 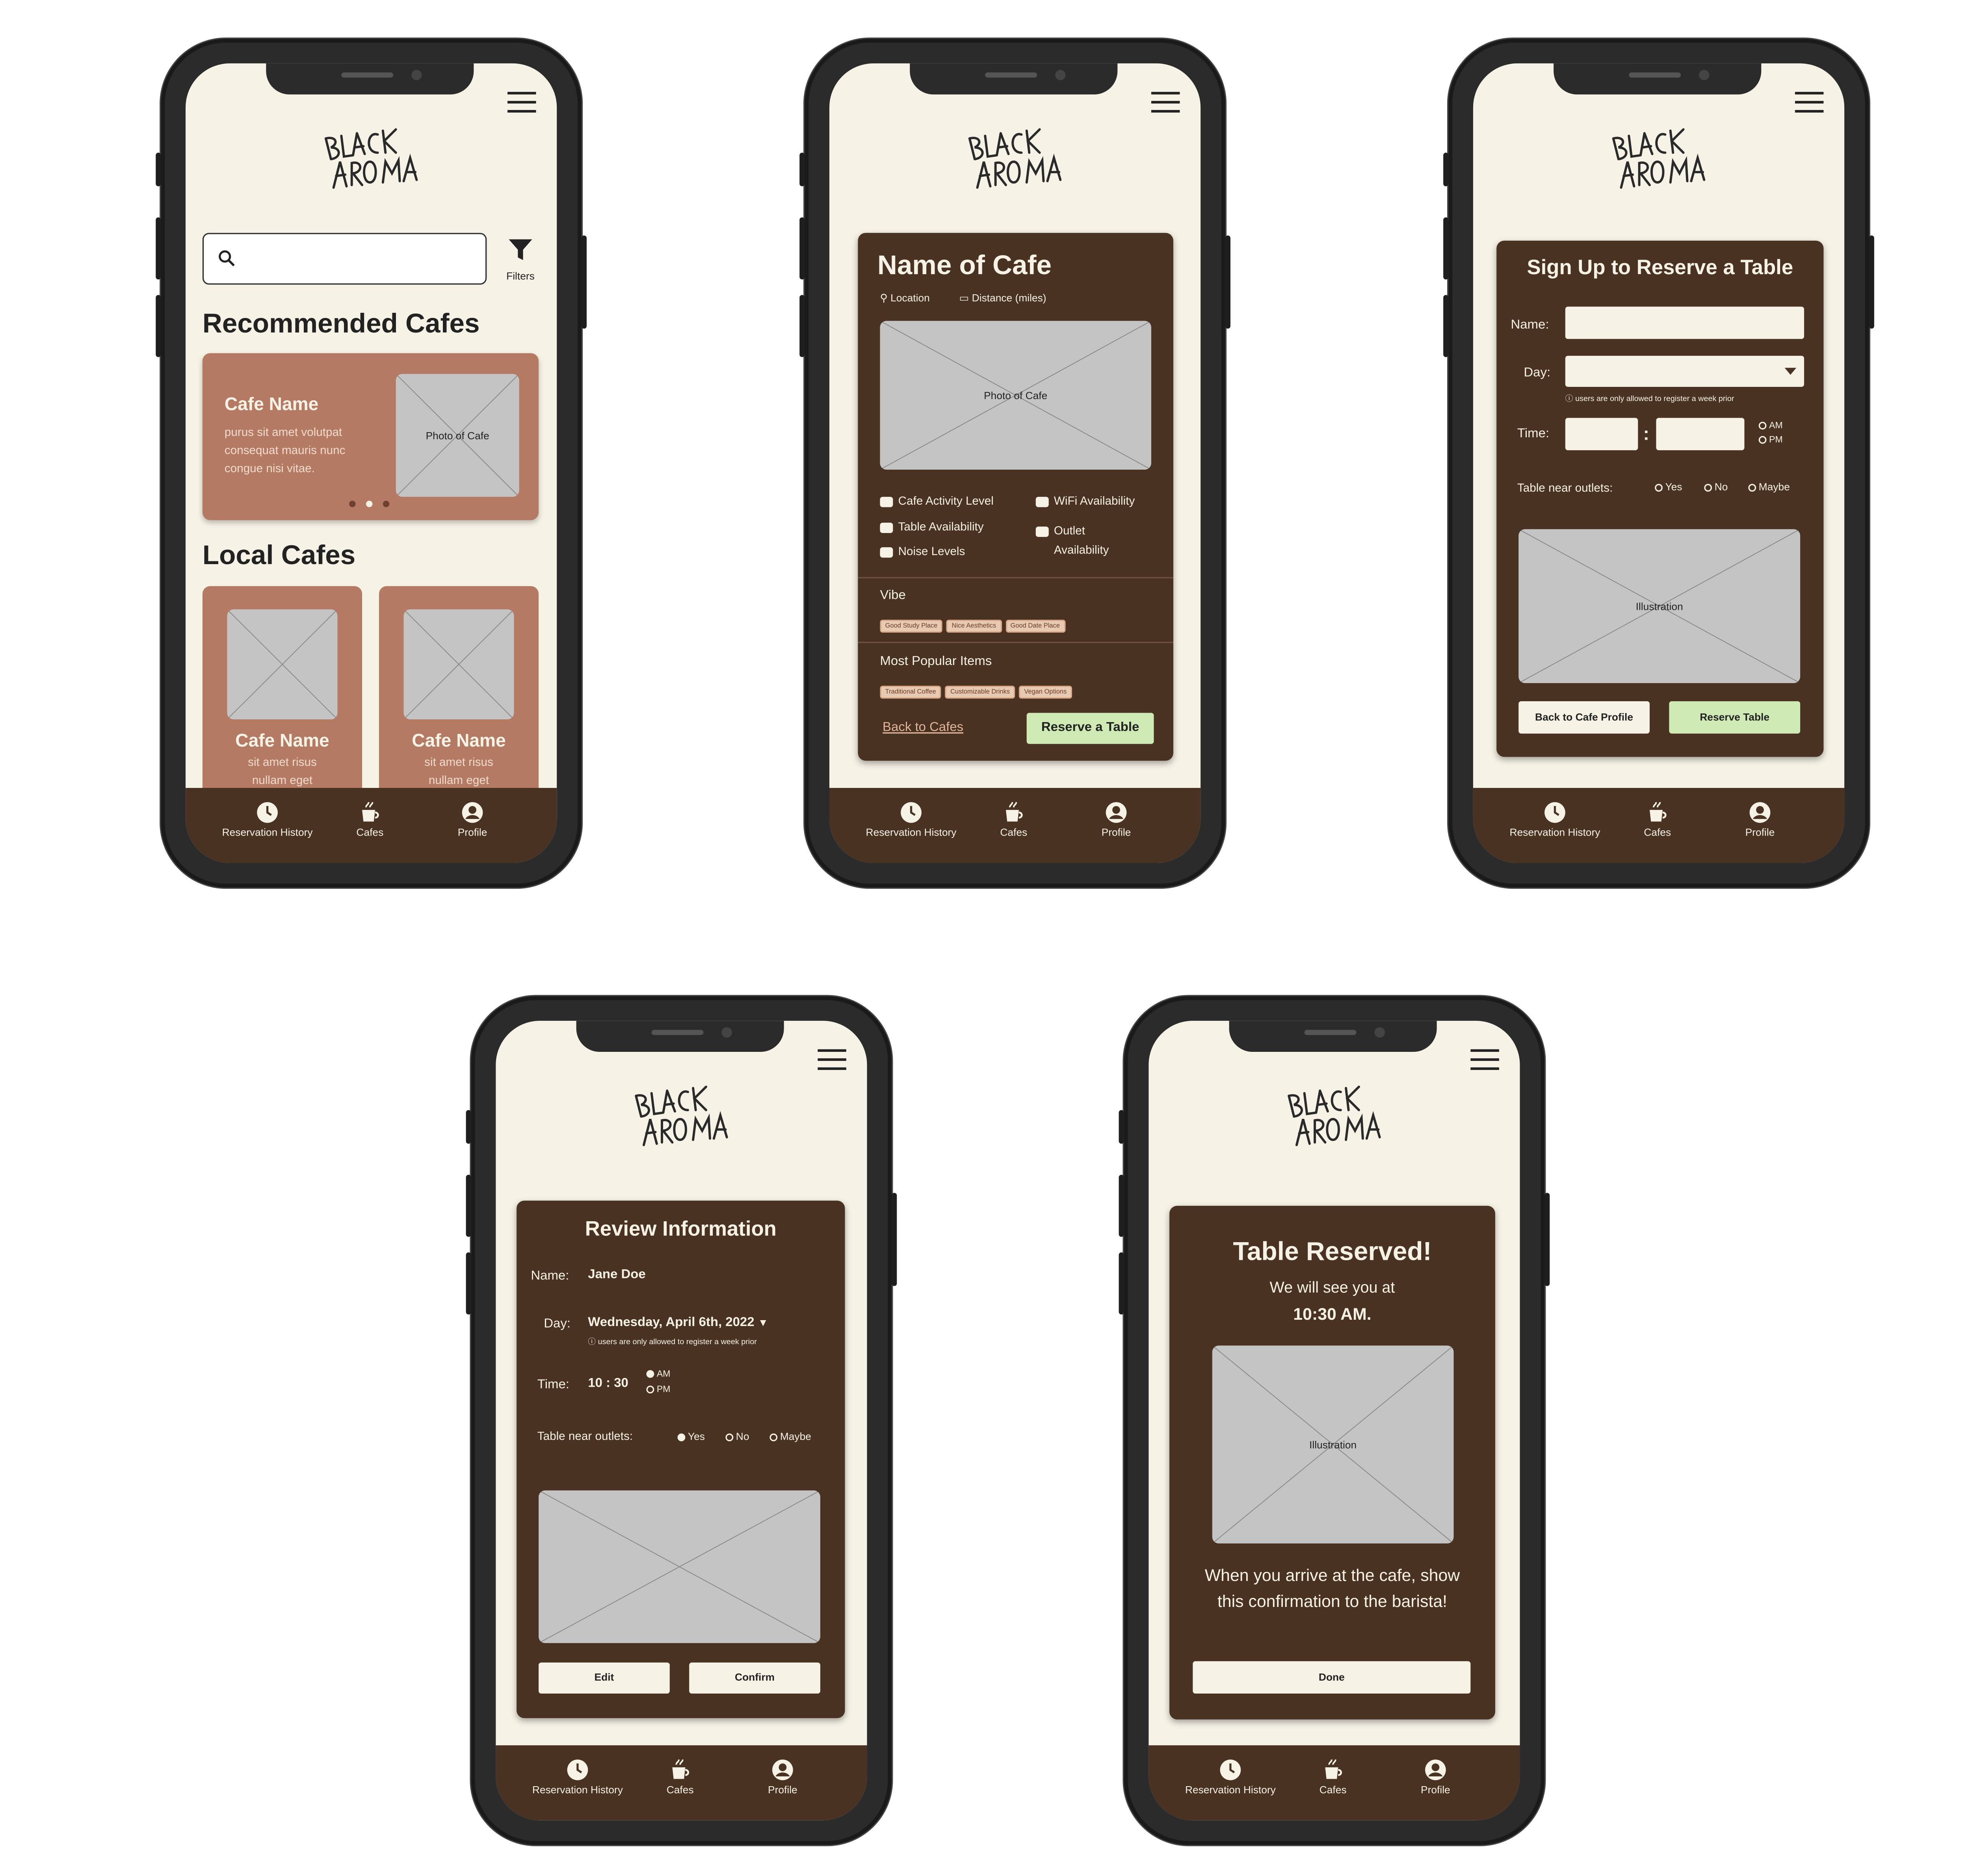 What do you see at coordinates (1332, 1677) in the screenshot?
I see `done-button: Done` at bounding box center [1332, 1677].